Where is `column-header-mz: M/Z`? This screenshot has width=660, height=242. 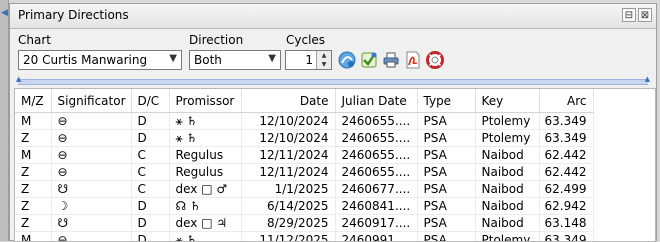
column-header-mz: M/Z is located at coordinates (33, 101).